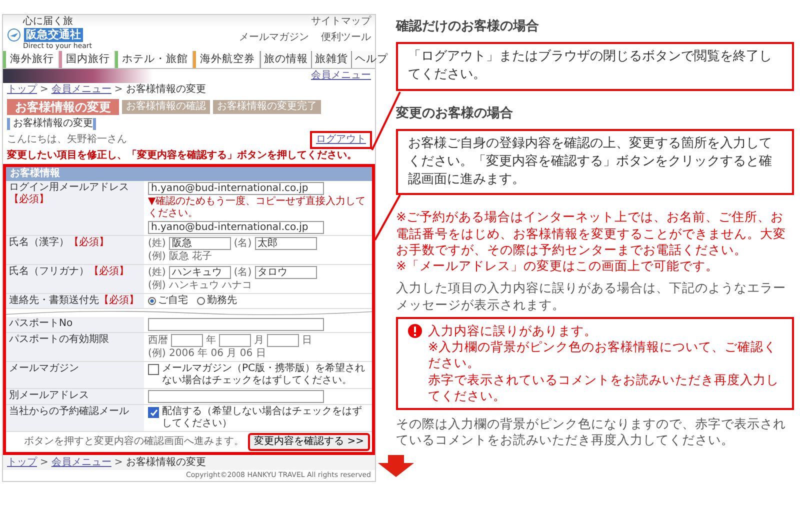 The height and width of the screenshot is (516, 800). Describe the element at coordinates (455, 113) in the screenshot. I see `section-heading: 変更のお客様の場合` at that location.